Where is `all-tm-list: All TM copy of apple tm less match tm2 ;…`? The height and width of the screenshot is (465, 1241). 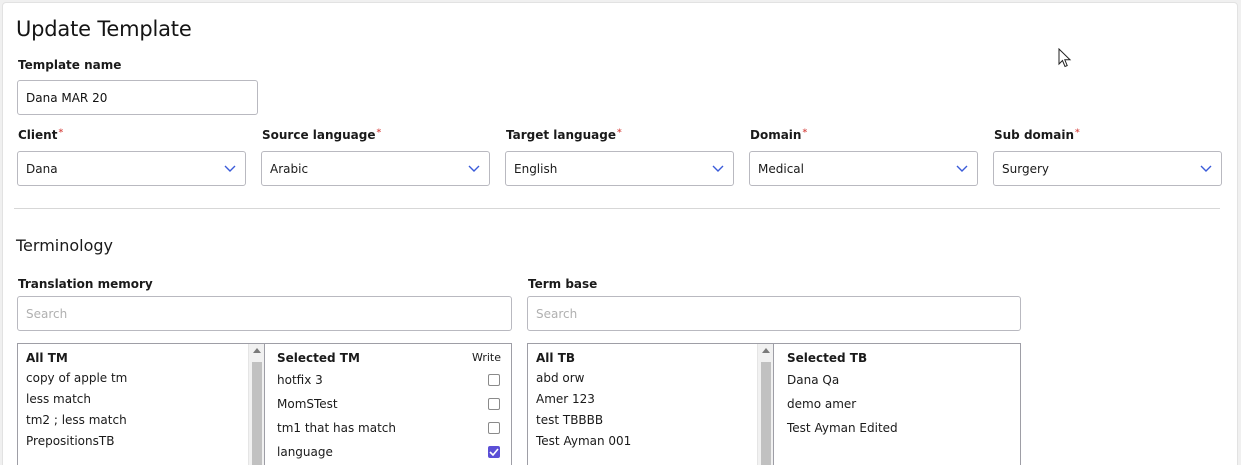
all-tm-list: All TM copy of apple tm less match tm2 ;… is located at coordinates (133, 404).